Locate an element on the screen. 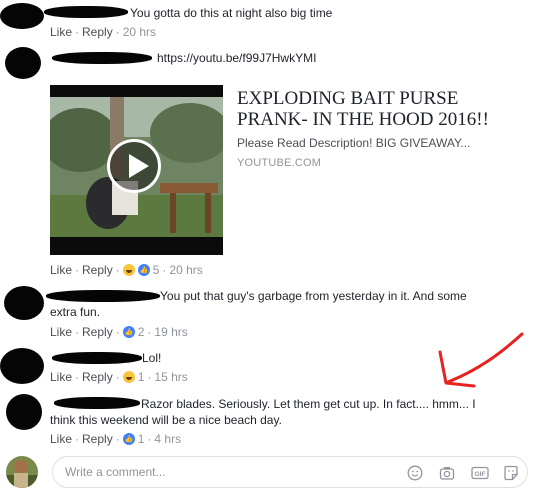 The height and width of the screenshot is (498, 542). comment-text: Lol! is located at coordinates (152, 358).